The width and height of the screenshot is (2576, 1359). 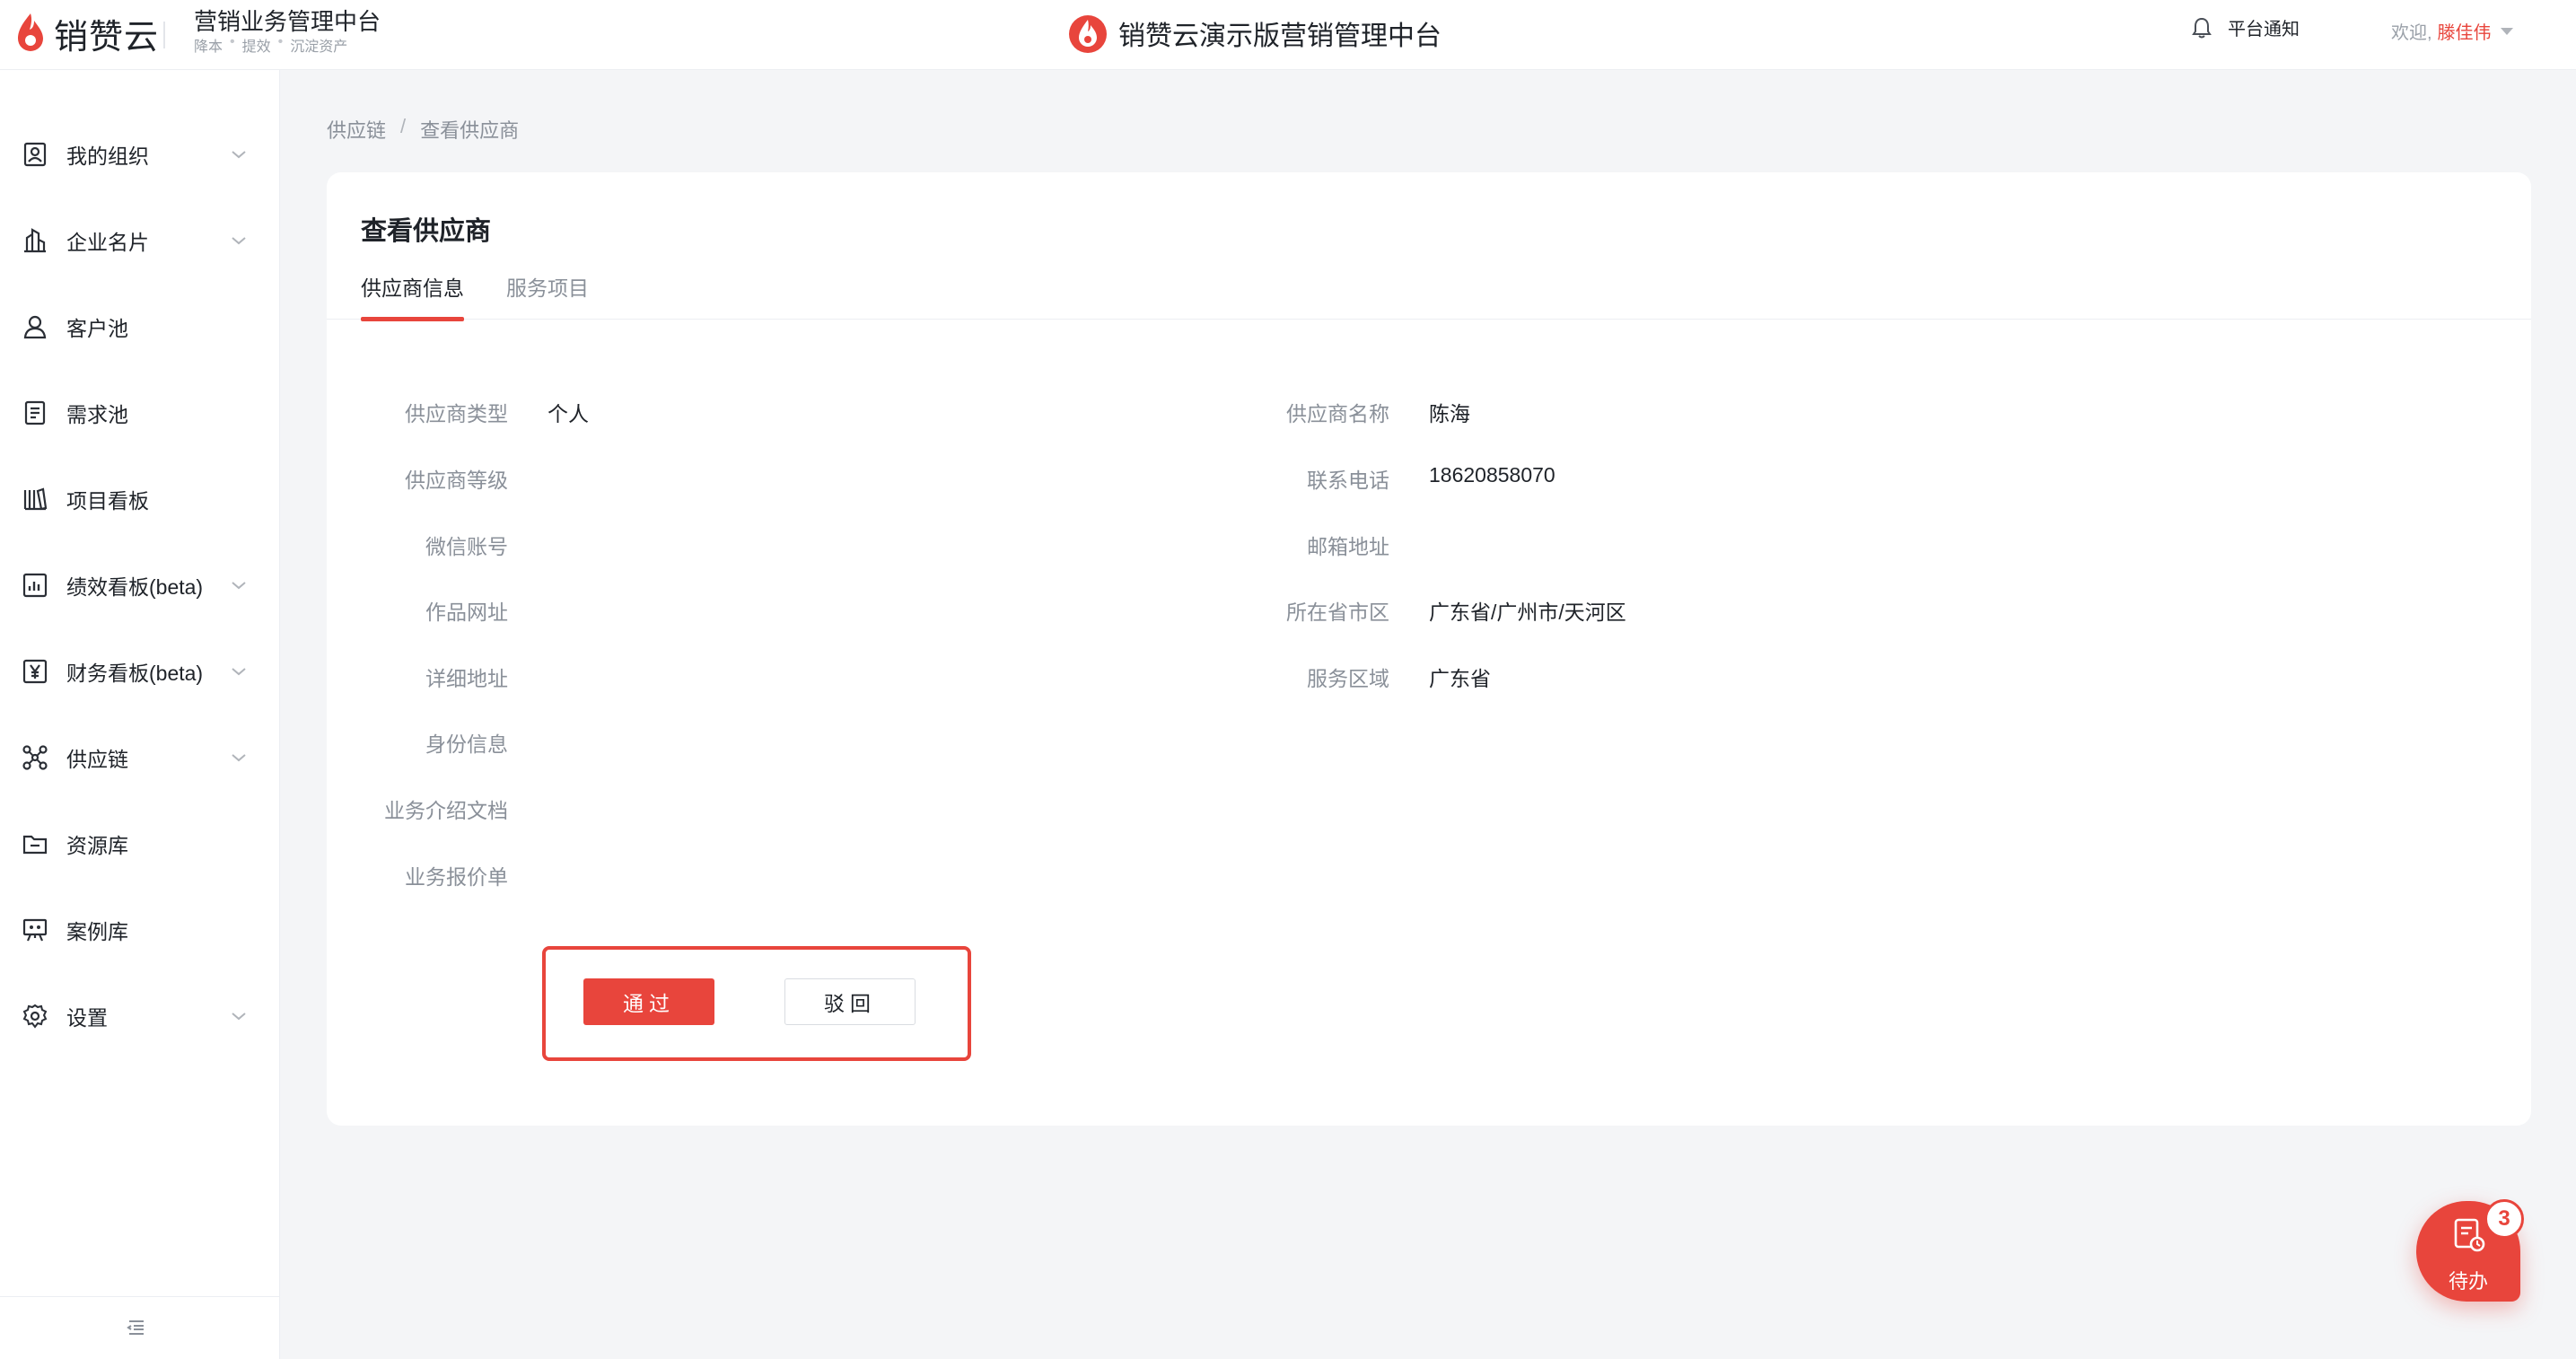 What do you see at coordinates (319, 47) in the screenshot?
I see `slogan-item: 沉淀资产` at bounding box center [319, 47].